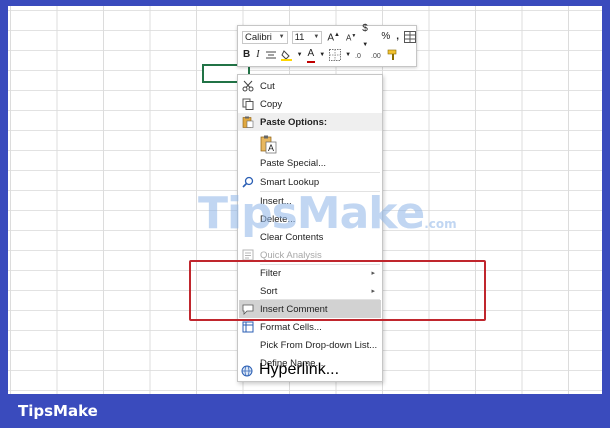  What do you see at coordinates (351, 37) in the screenshot?
I see `shrink-font-button: A▼` at bounding box center [351, 37].